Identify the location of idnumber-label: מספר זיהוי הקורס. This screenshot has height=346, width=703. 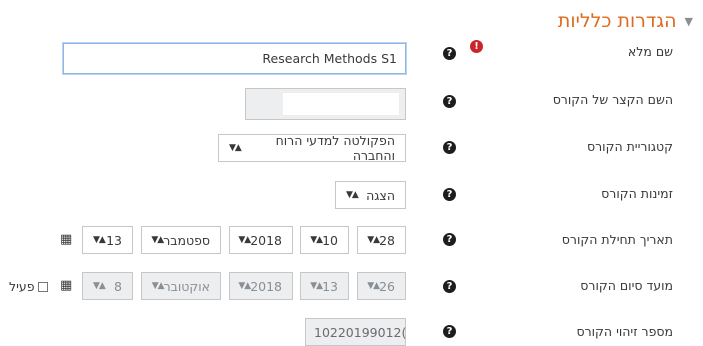
(624, 331).